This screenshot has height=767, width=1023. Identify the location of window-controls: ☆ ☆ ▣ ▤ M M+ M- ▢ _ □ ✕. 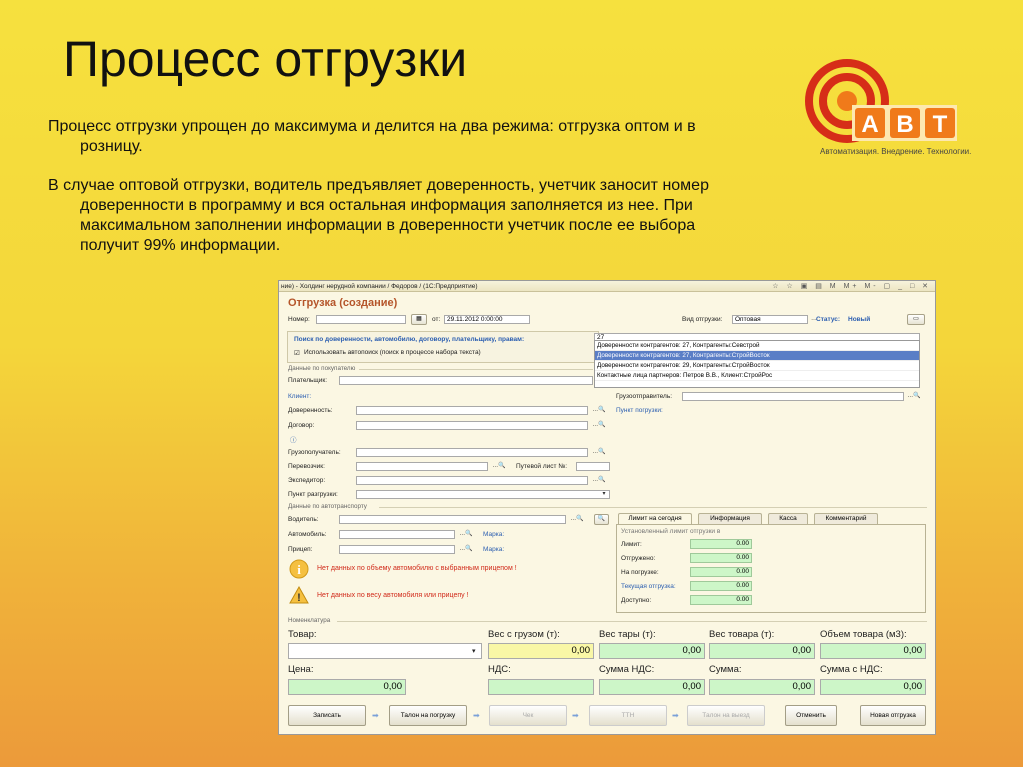
(851, 286).